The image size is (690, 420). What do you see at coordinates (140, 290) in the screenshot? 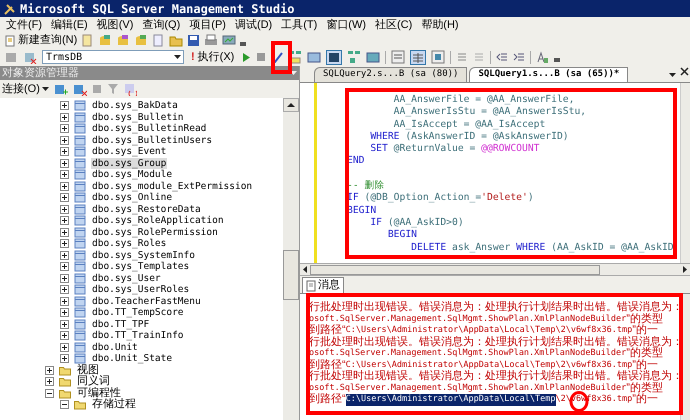
I see `tree-item: dbo.sys_UserRoles` at bounding box center [140, 290].